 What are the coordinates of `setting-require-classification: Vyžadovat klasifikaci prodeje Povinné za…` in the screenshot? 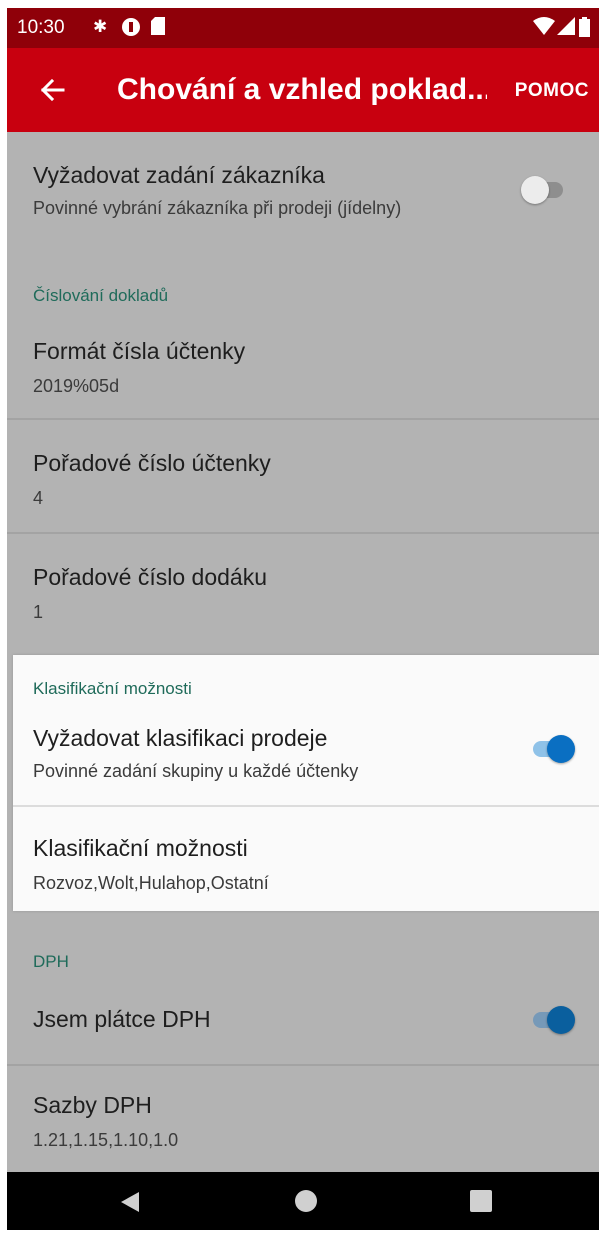 It's located at (306, 757).